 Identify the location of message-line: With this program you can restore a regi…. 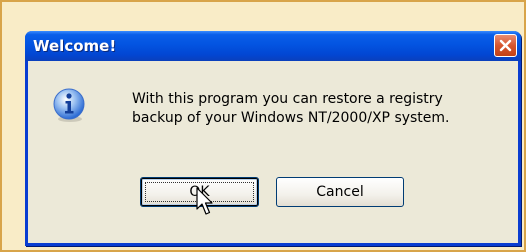
(287, 99).